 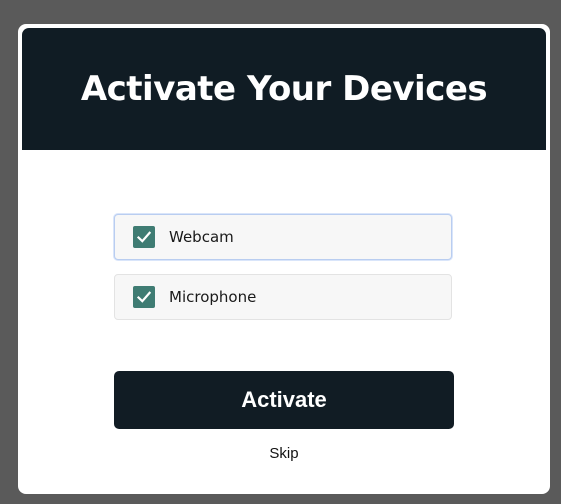 I want to click on microphone-option: Microphone, so click(x=283, y=297).